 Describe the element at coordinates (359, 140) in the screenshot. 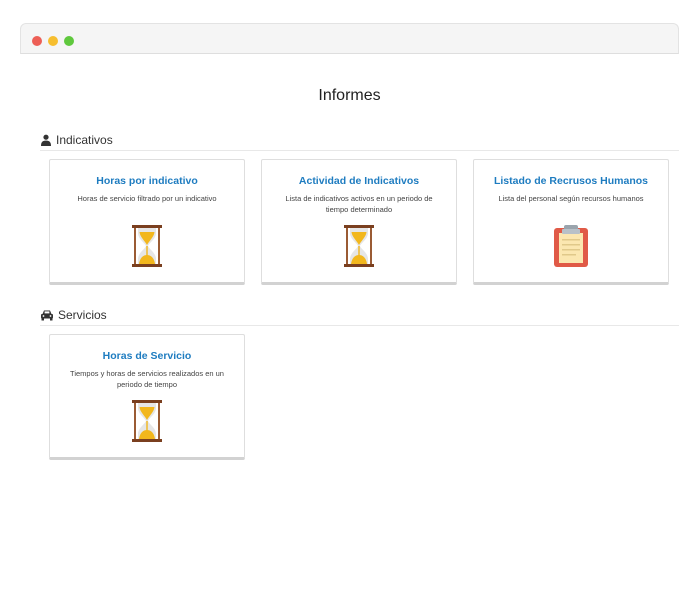

I see `section-header-indicativos: Indicativos` at that location.